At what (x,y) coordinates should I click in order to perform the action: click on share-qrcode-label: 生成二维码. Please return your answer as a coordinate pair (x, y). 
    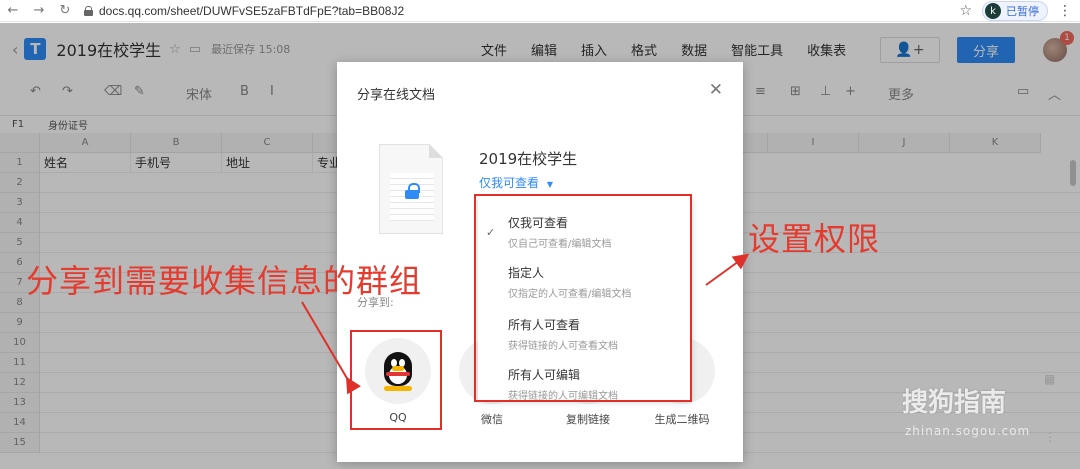
    Looking at the image, I should click on (682, 419).